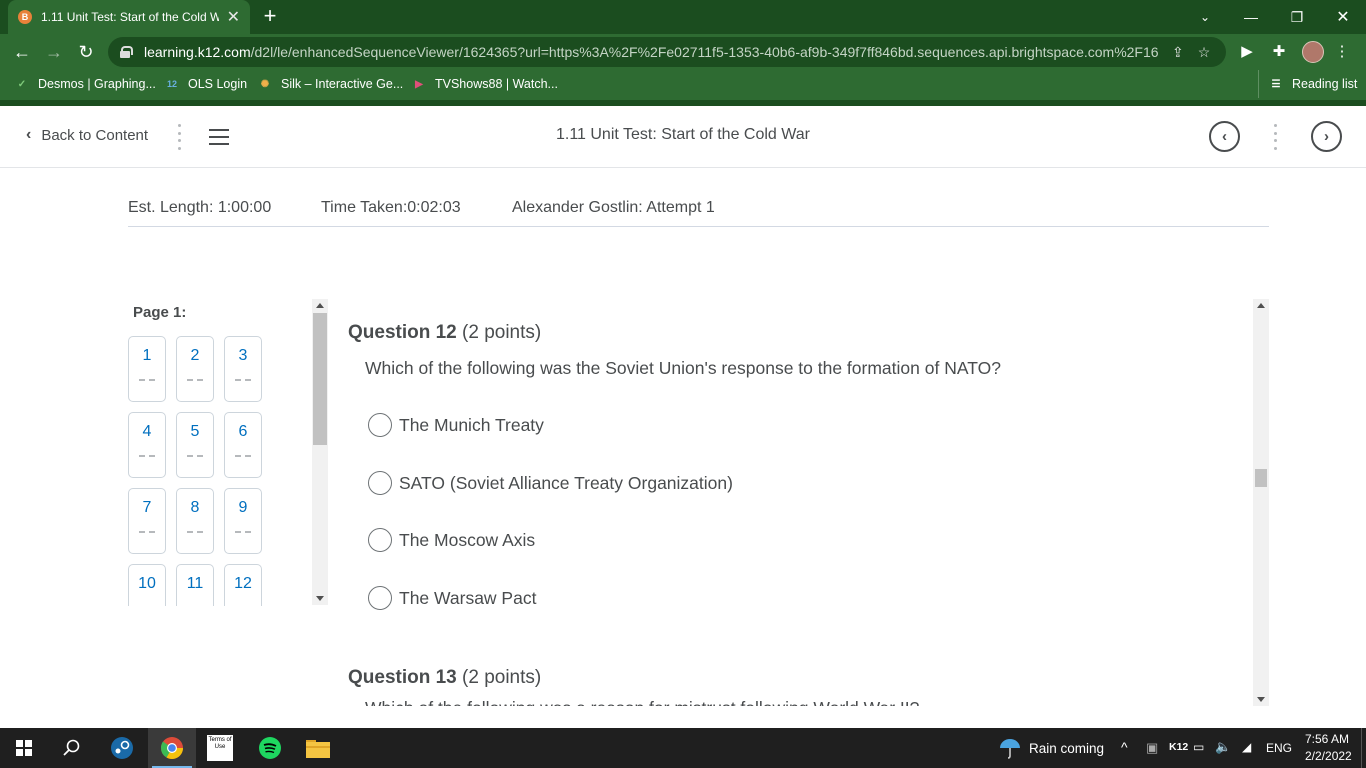 This screenshot has height=768, width=1366. I want to click on forward-arrow-icon: →, so click(54, 52).